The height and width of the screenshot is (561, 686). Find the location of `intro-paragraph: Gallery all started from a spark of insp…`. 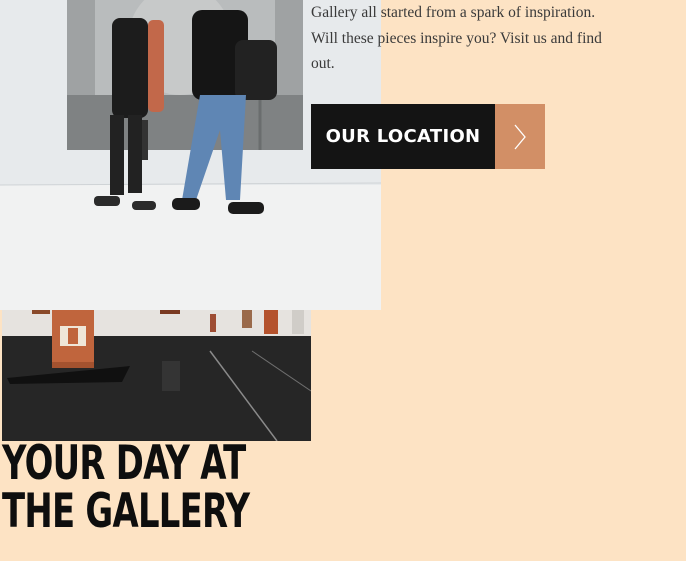

intro-paragraph: Gallery all started from a spark of insp… is located at coordinates (476, 38).